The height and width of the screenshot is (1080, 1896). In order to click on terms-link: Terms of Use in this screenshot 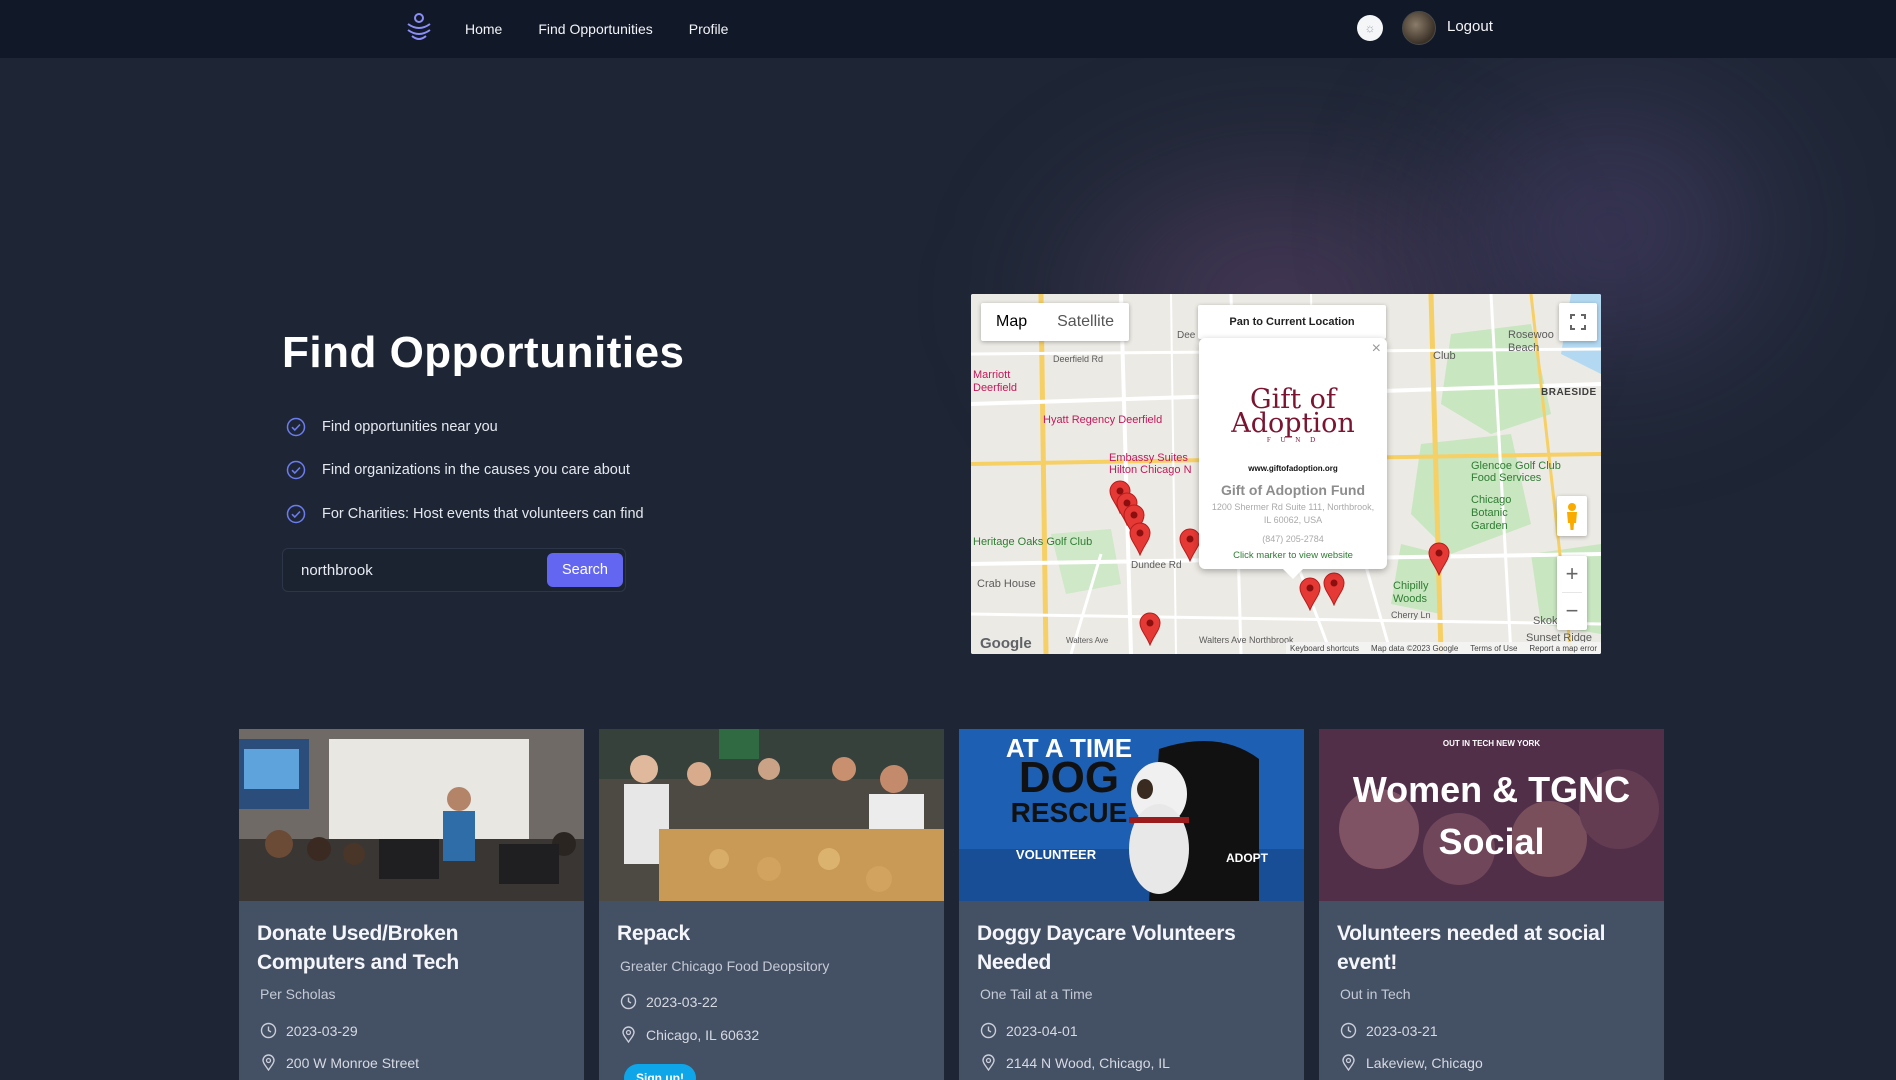, I will do `click(1493, 648)`.